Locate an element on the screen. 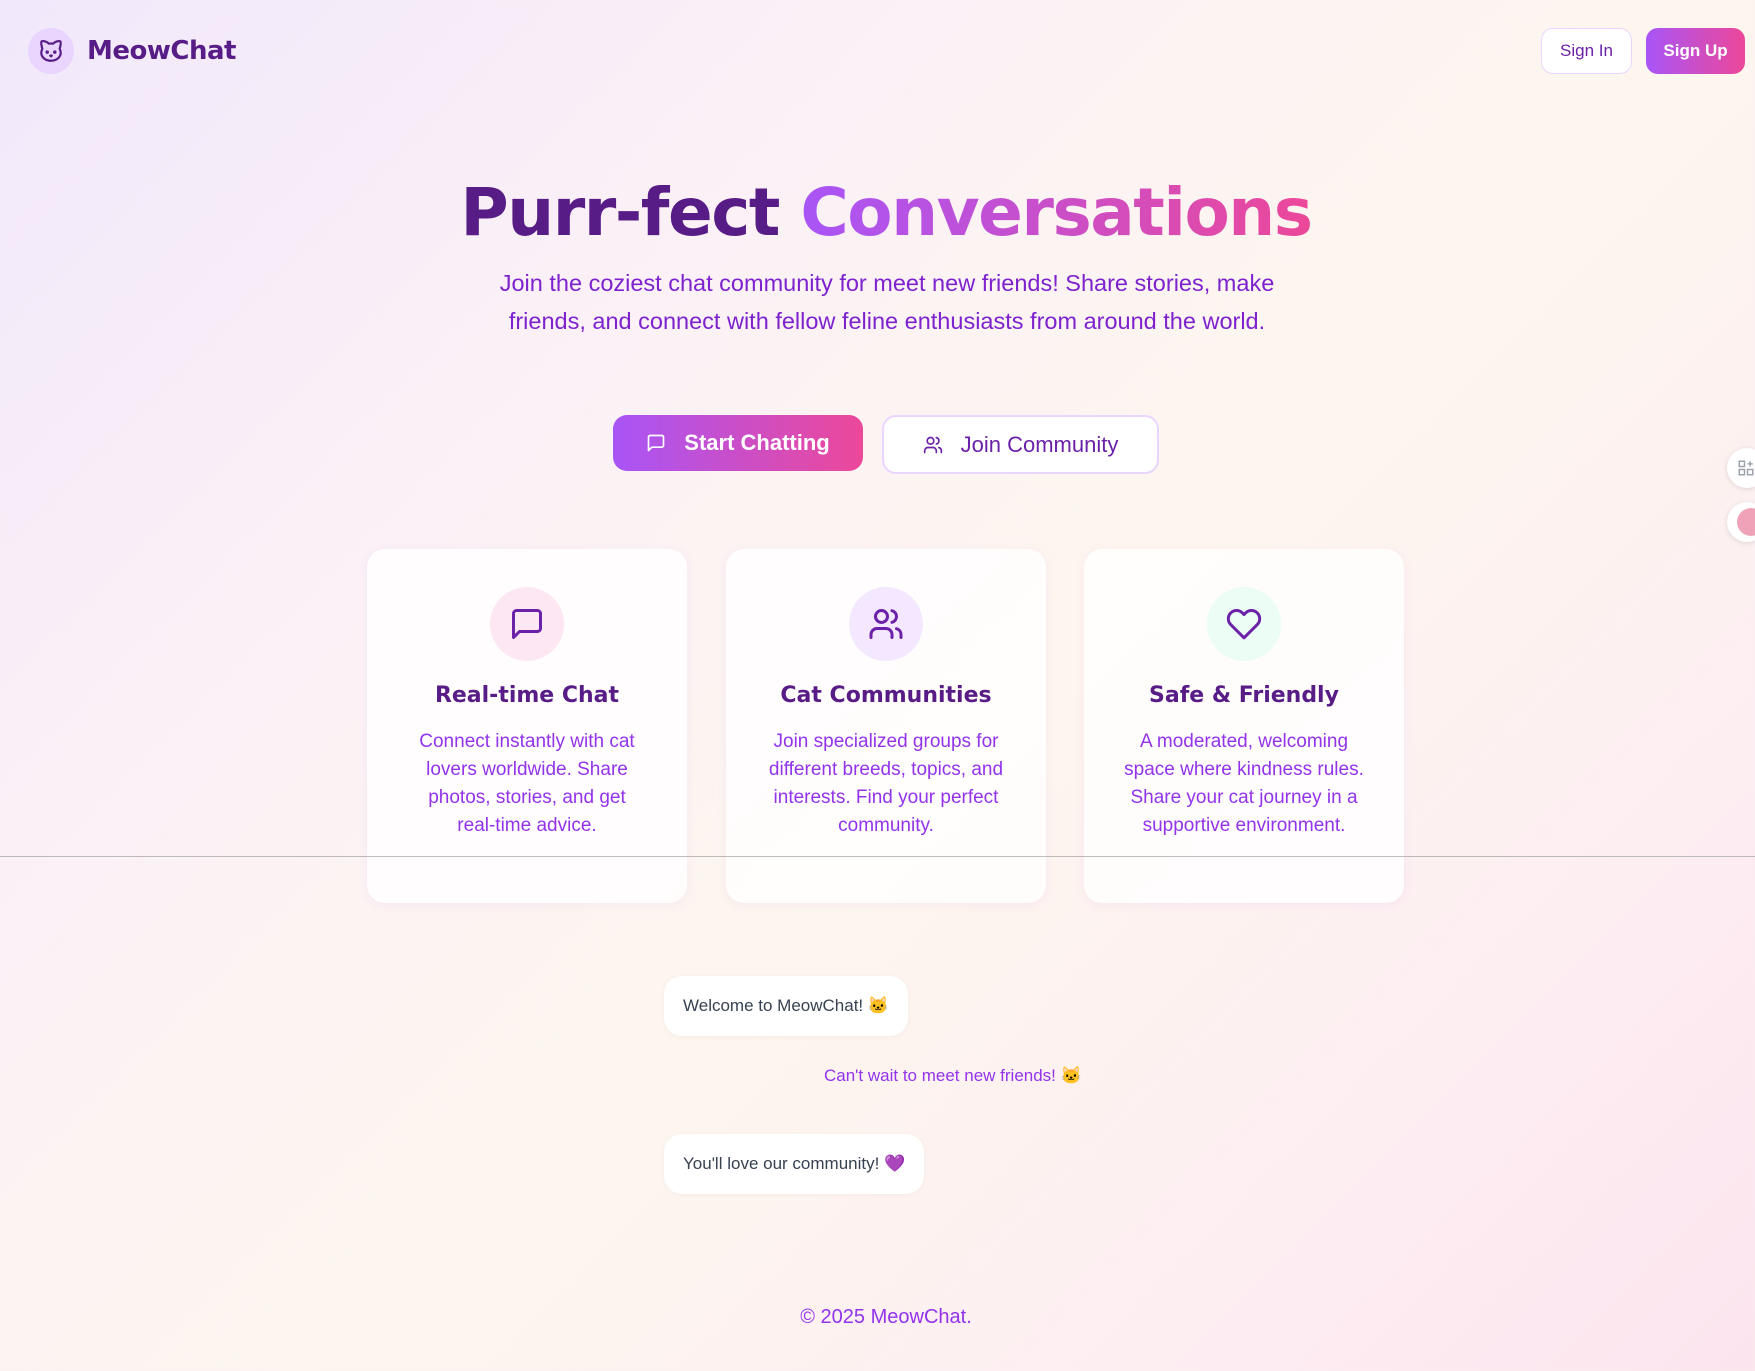  chat-bubble-welcome: Welcome to MeowChat! 🐱 is located at coordinates (786, 1006).